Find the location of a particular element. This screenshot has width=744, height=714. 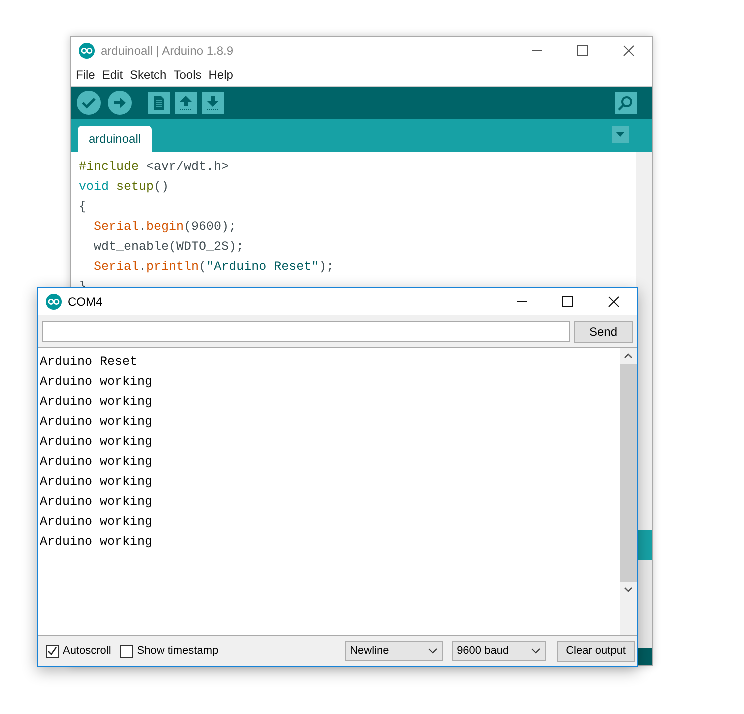

send-button: Send is located at coordinates (603, 332).